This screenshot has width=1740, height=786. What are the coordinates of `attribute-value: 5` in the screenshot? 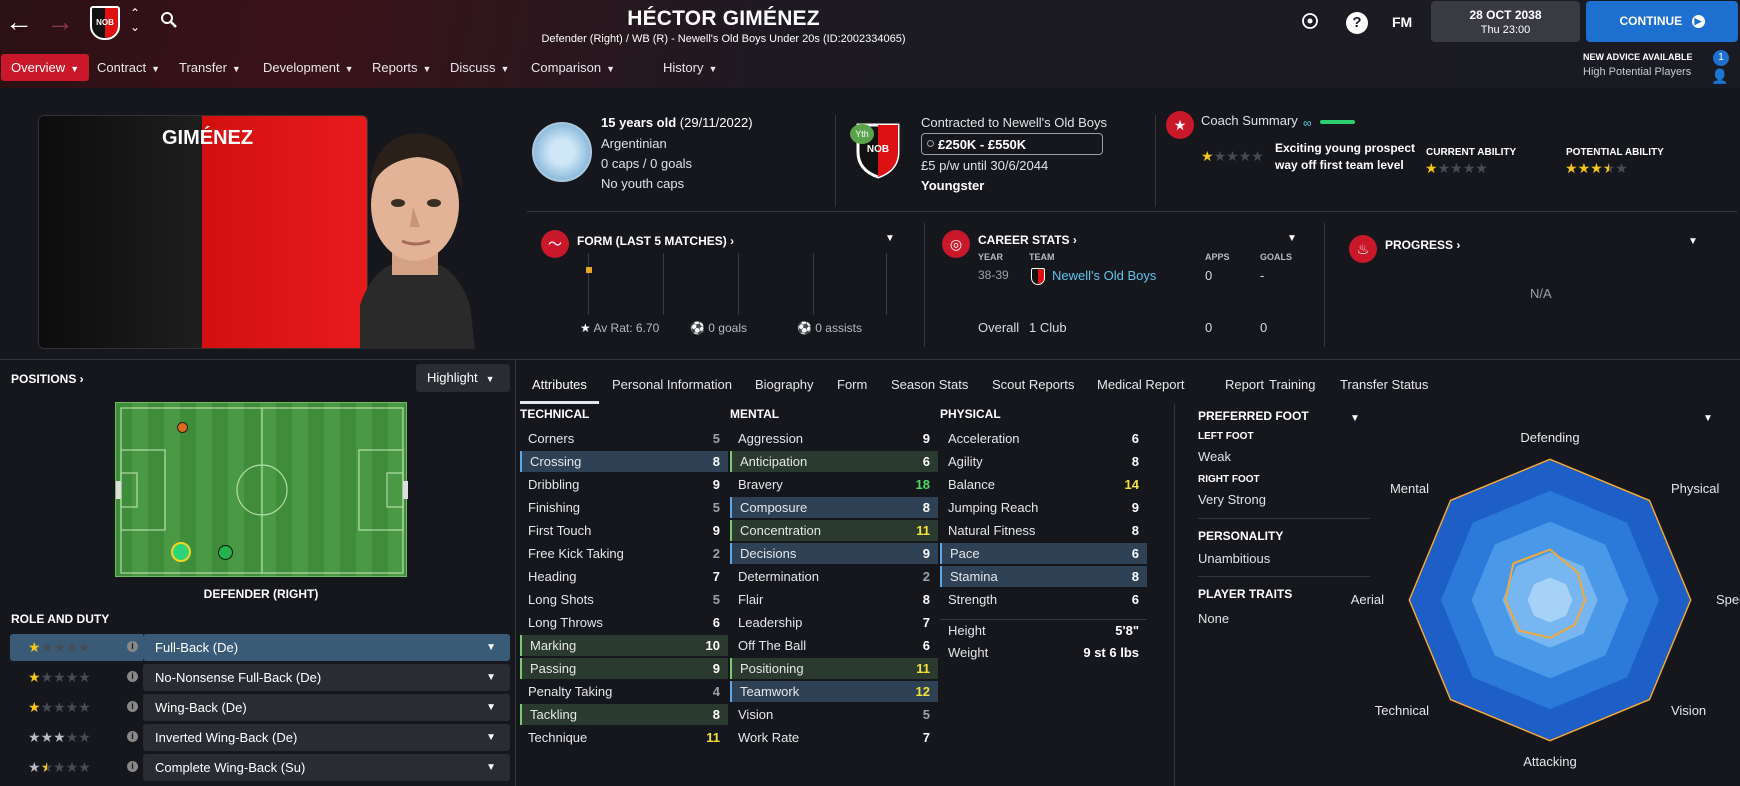 It's located at (716, 507).